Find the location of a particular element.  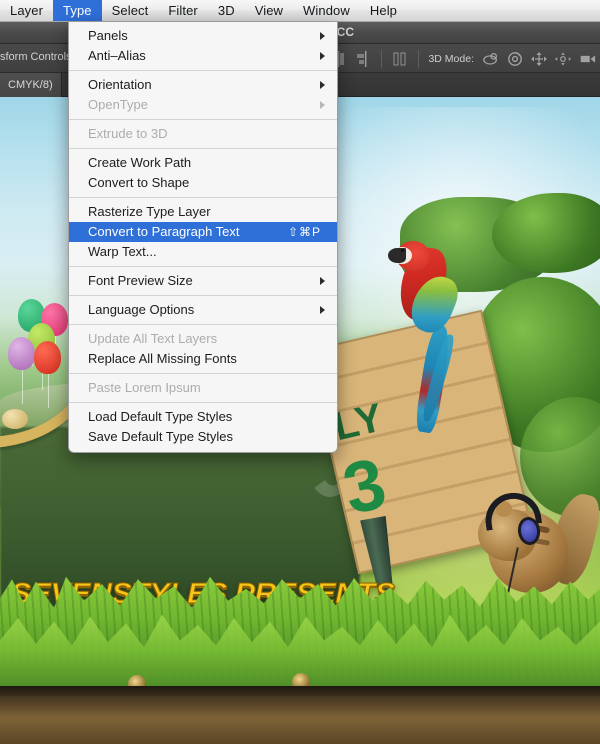

drag-3d-icon is located at coordinates (539, 58).